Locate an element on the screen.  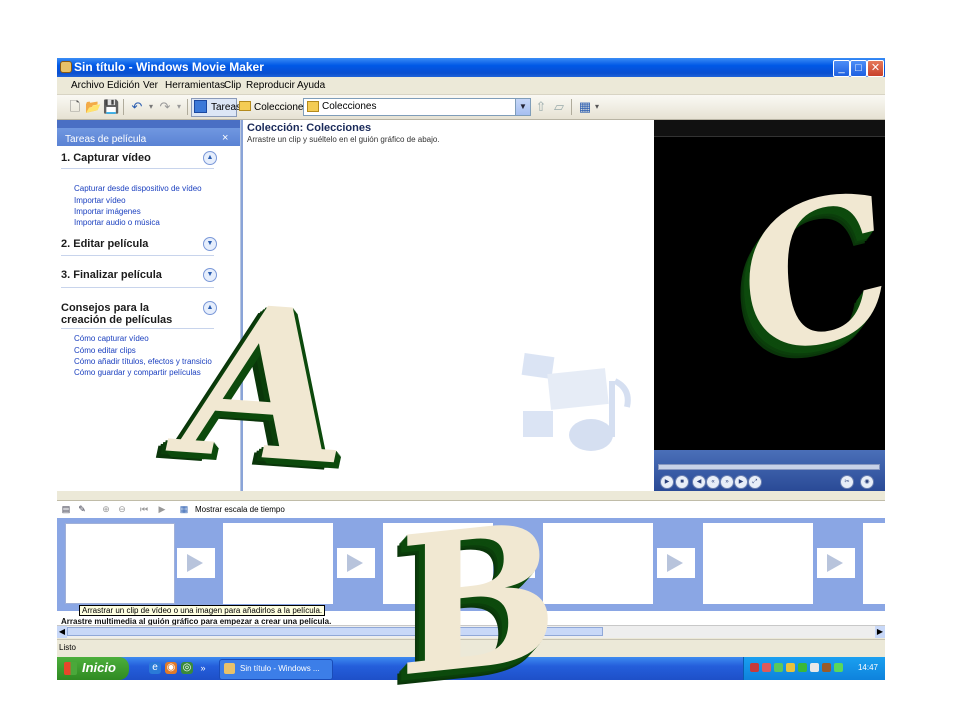
quicklaunch-icon: ◎ is located at coordinates (187, 668).